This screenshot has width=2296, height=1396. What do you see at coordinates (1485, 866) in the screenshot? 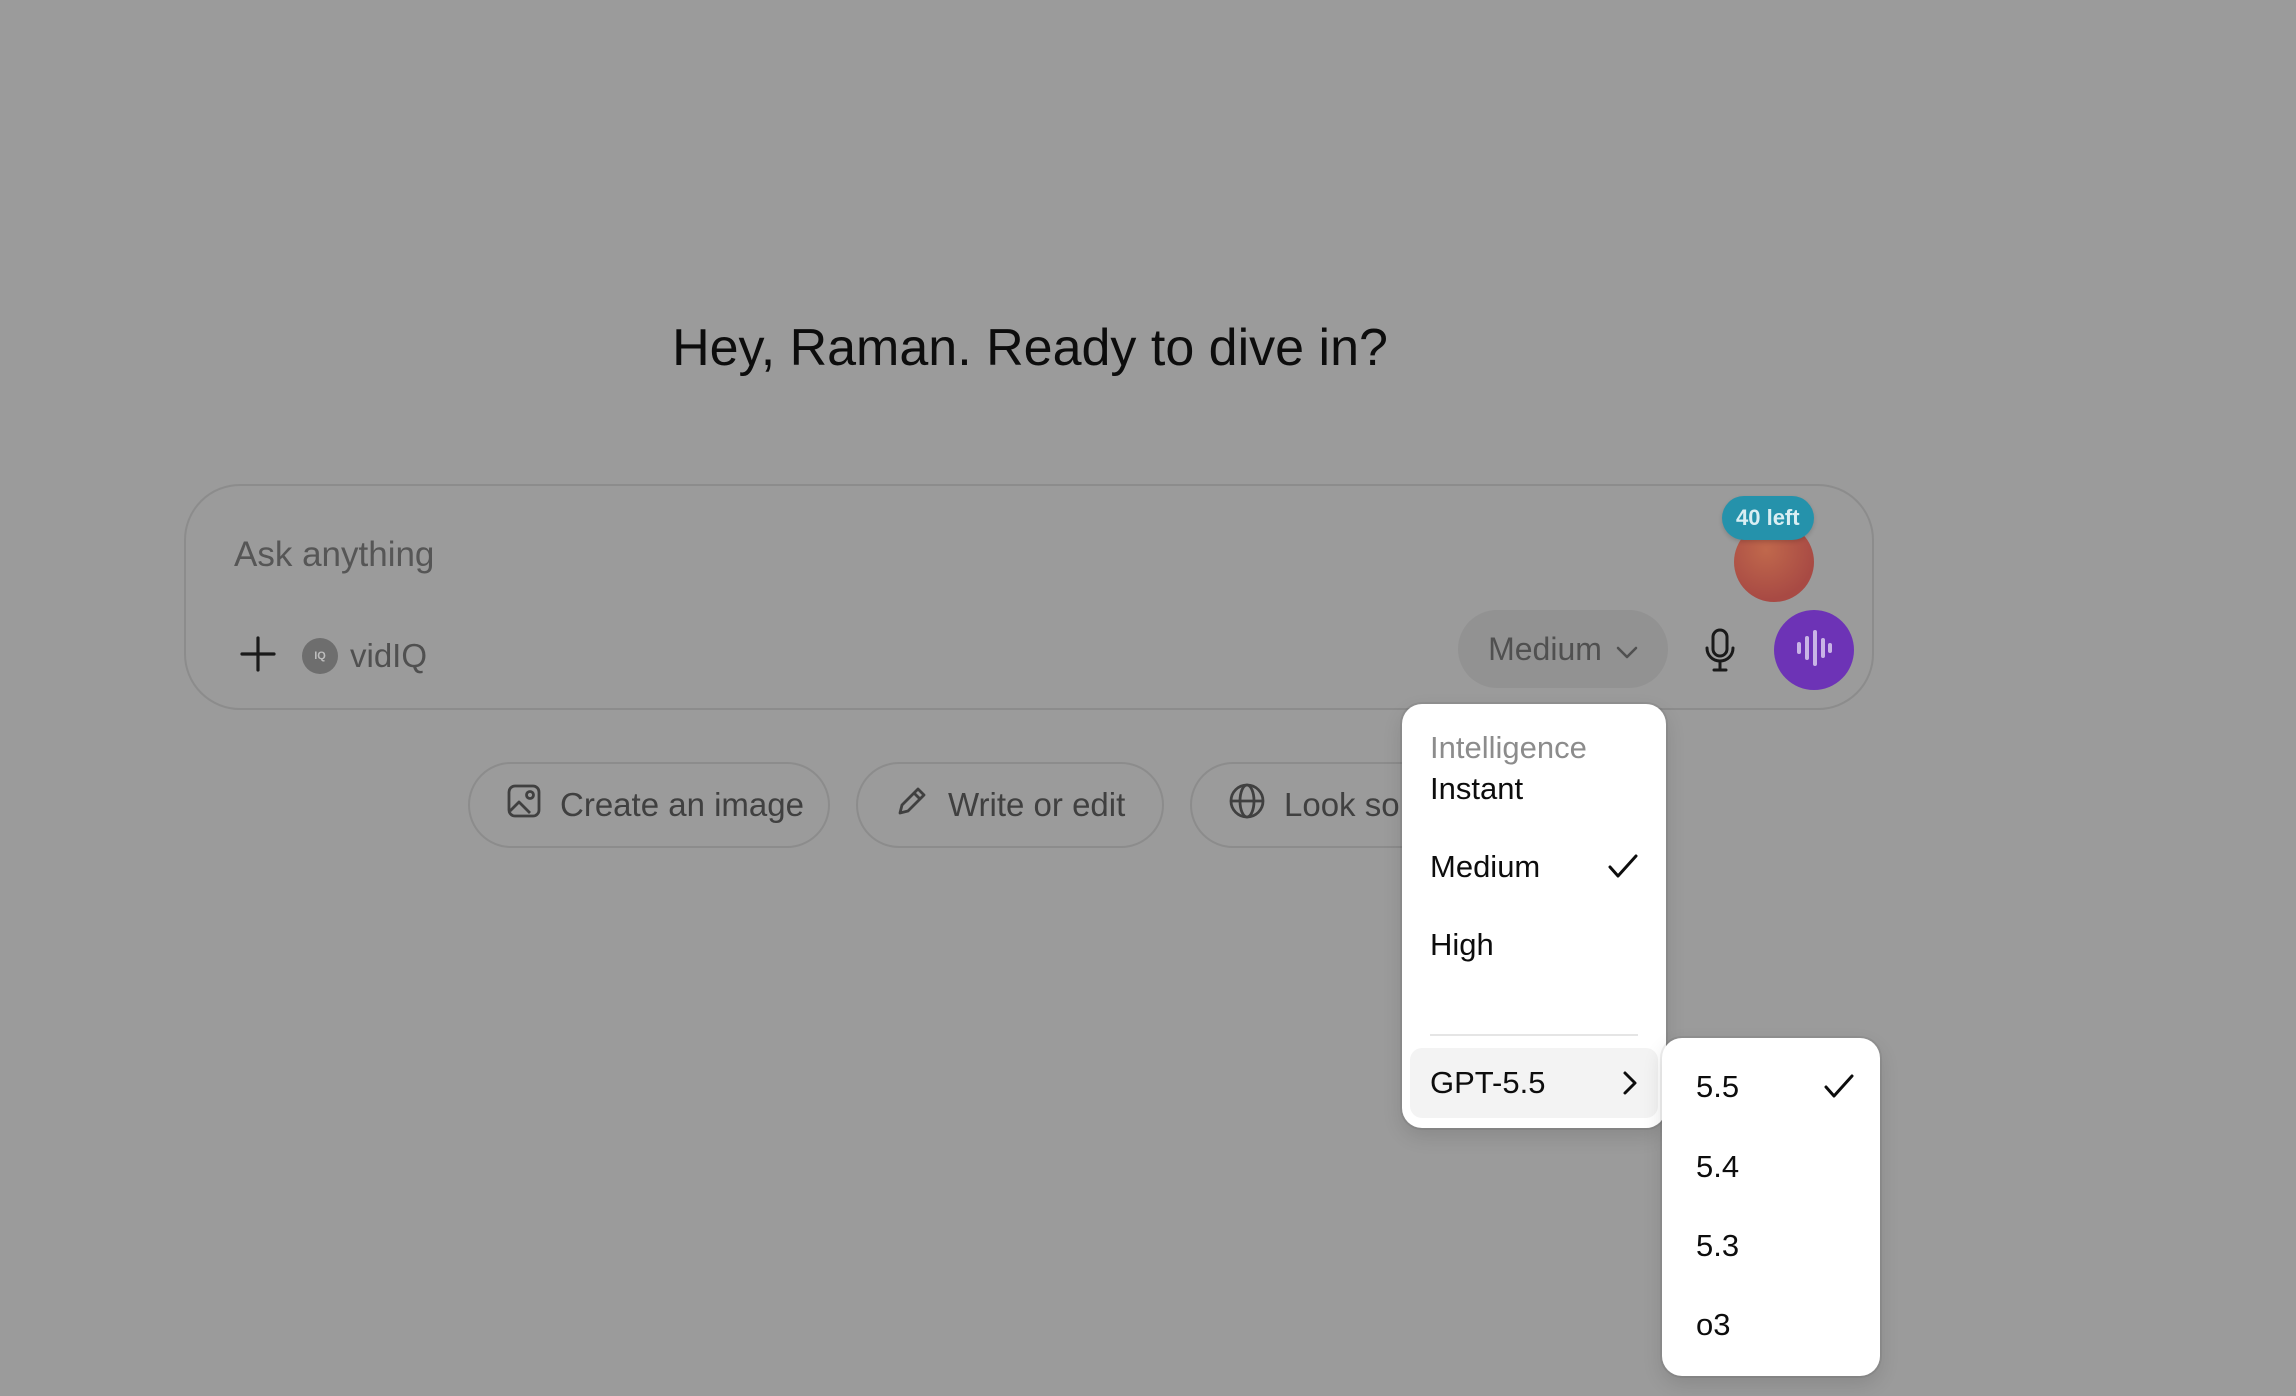
I see `menu-item-label: Medium` at bounding box center [1485, 866].